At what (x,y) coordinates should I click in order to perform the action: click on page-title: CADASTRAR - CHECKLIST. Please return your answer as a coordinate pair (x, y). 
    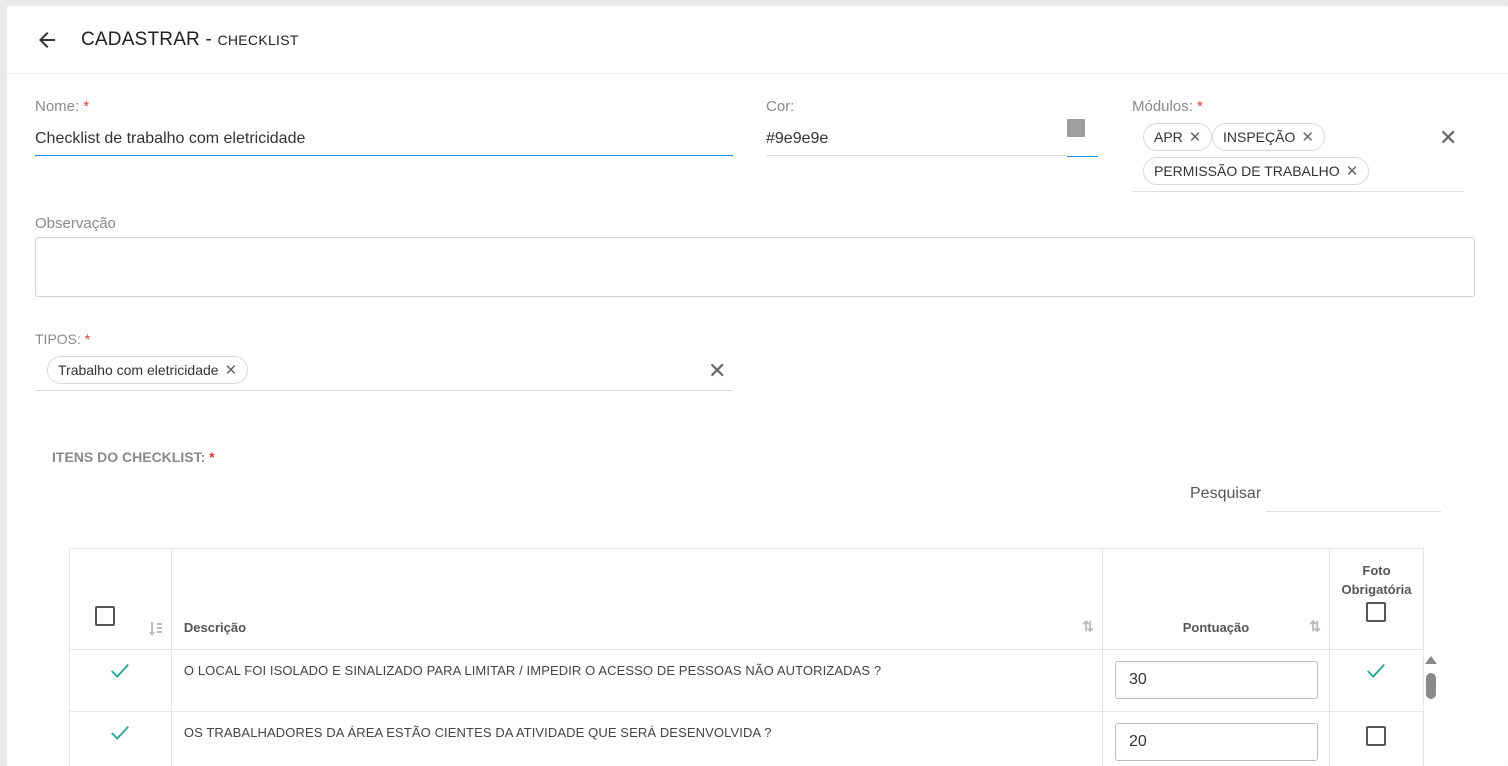
    Looking at the image, I should click on (190, 39).